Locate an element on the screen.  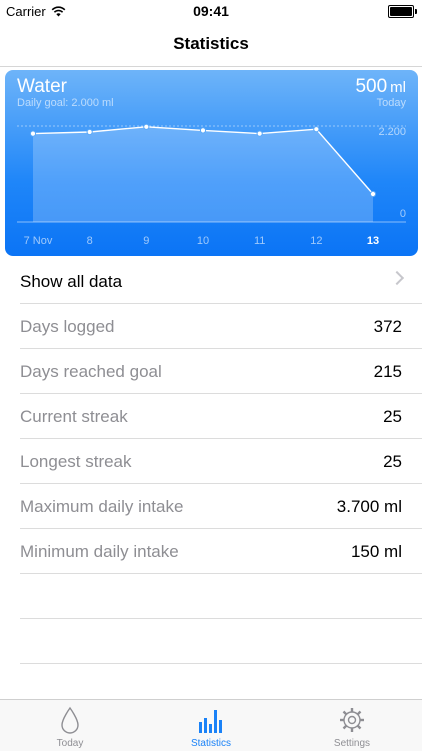
list-item-value: 215 is located at coordinates (387, 371).